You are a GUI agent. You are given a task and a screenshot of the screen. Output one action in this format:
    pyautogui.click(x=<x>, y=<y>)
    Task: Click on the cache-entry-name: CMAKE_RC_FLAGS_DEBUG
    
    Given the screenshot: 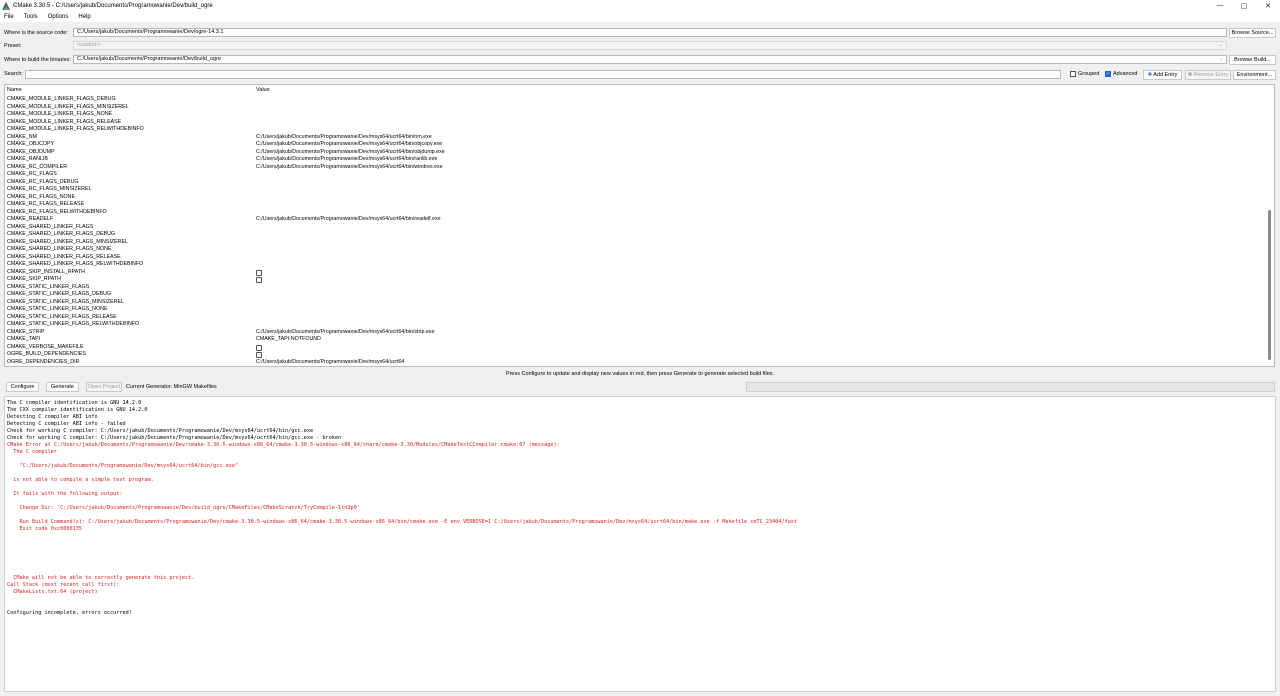 What is the action you would take?
    pyautogui.click(x=43, y=181)
    